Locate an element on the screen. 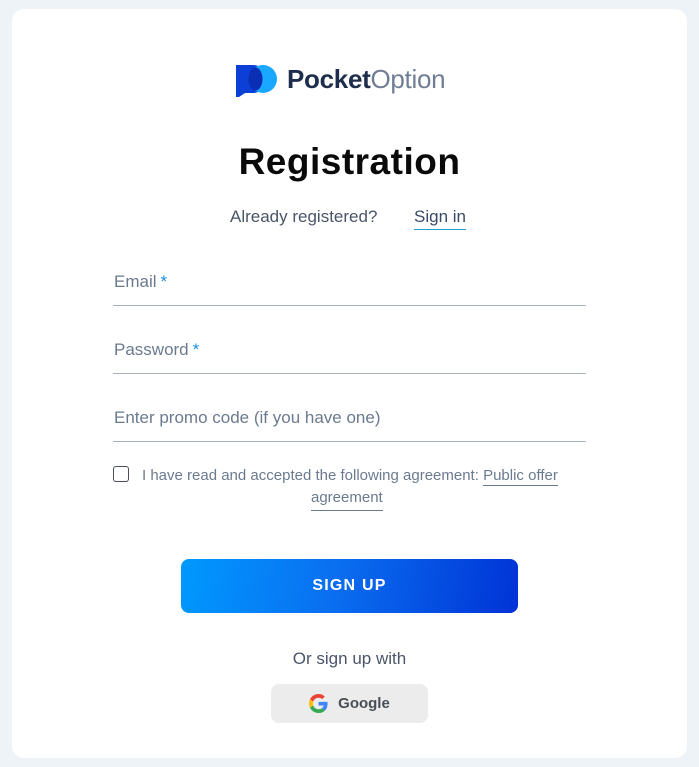 This screenshot has width=699, height=767. public-offer-link-continued: agreement is located at coordinates (347, 499).